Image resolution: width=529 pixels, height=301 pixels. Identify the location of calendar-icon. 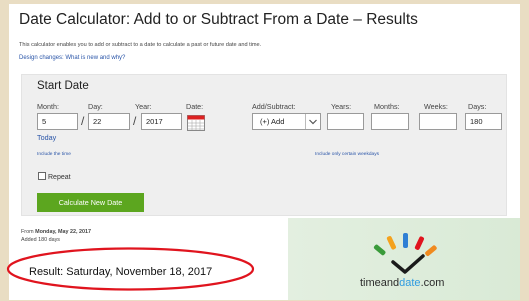
(196, 123).